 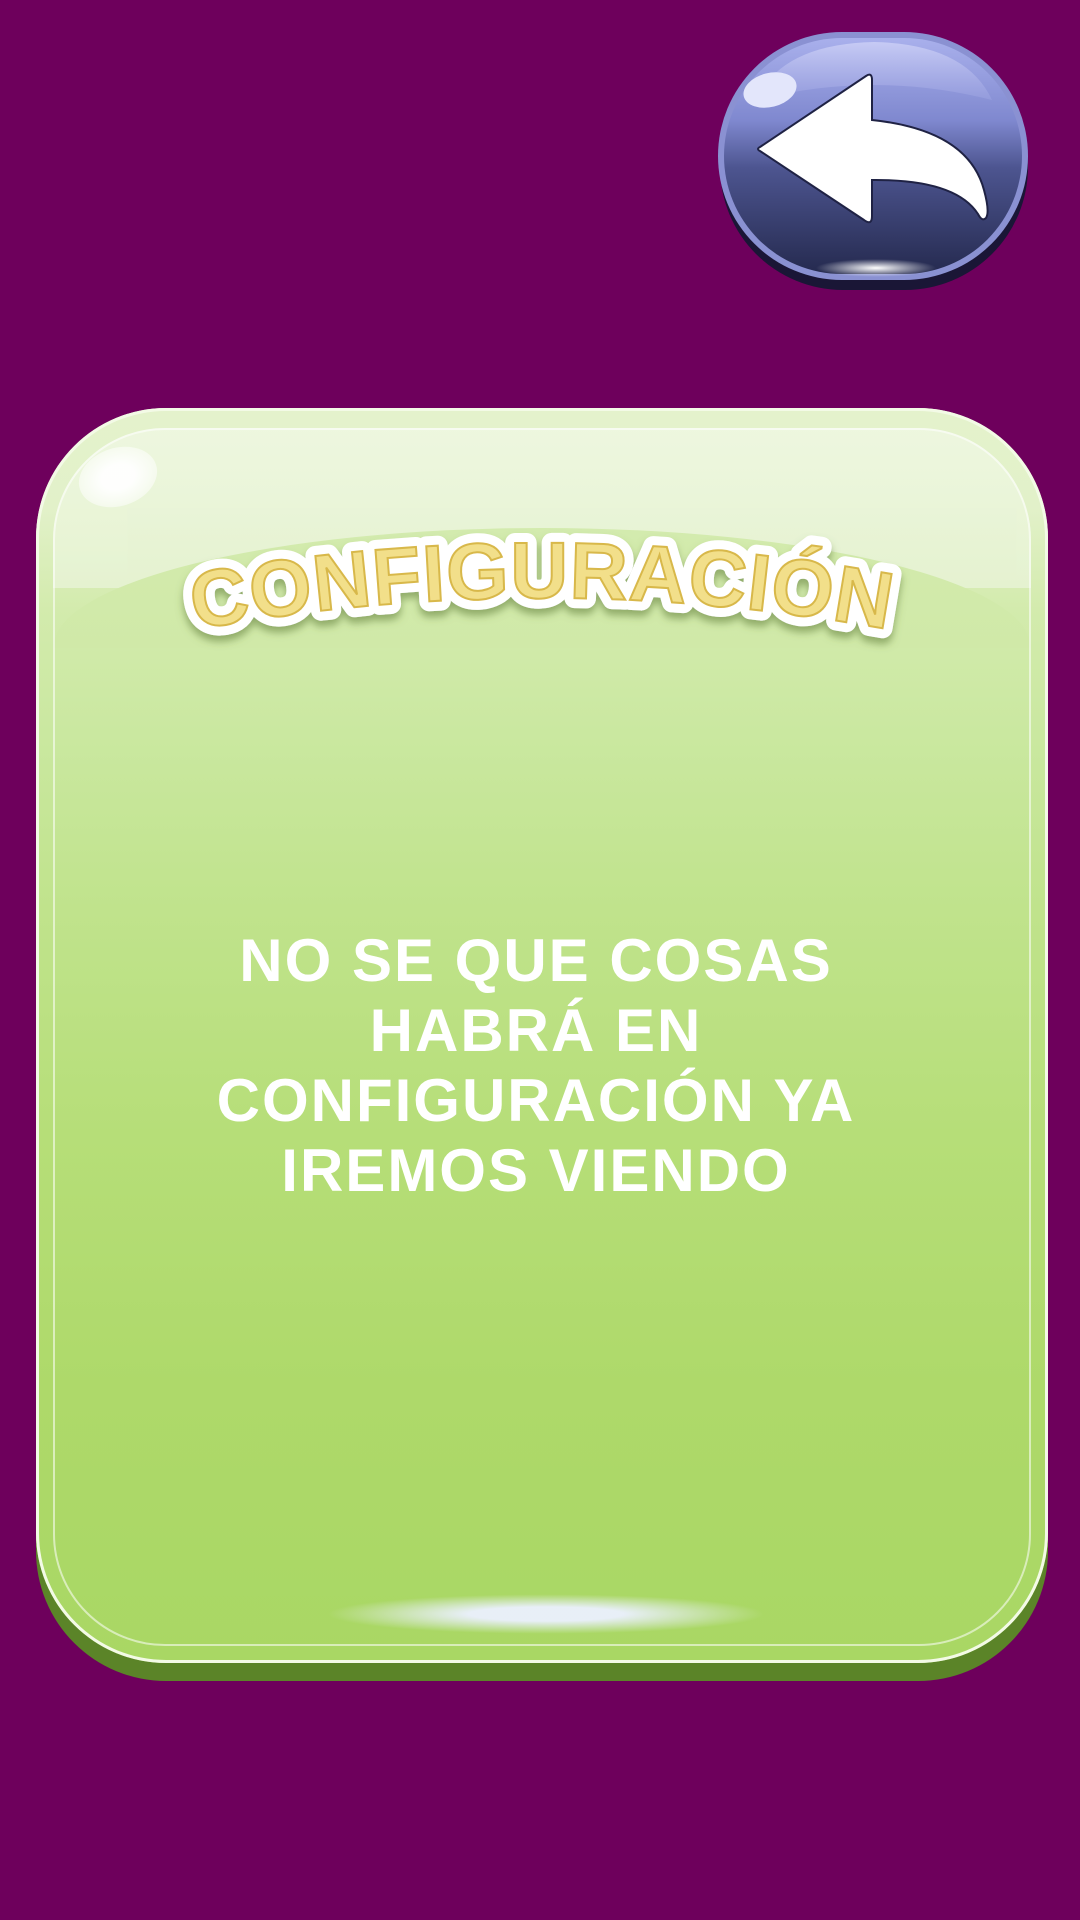 I want to click on back-arrow-icon, so click(x=873, y=161).